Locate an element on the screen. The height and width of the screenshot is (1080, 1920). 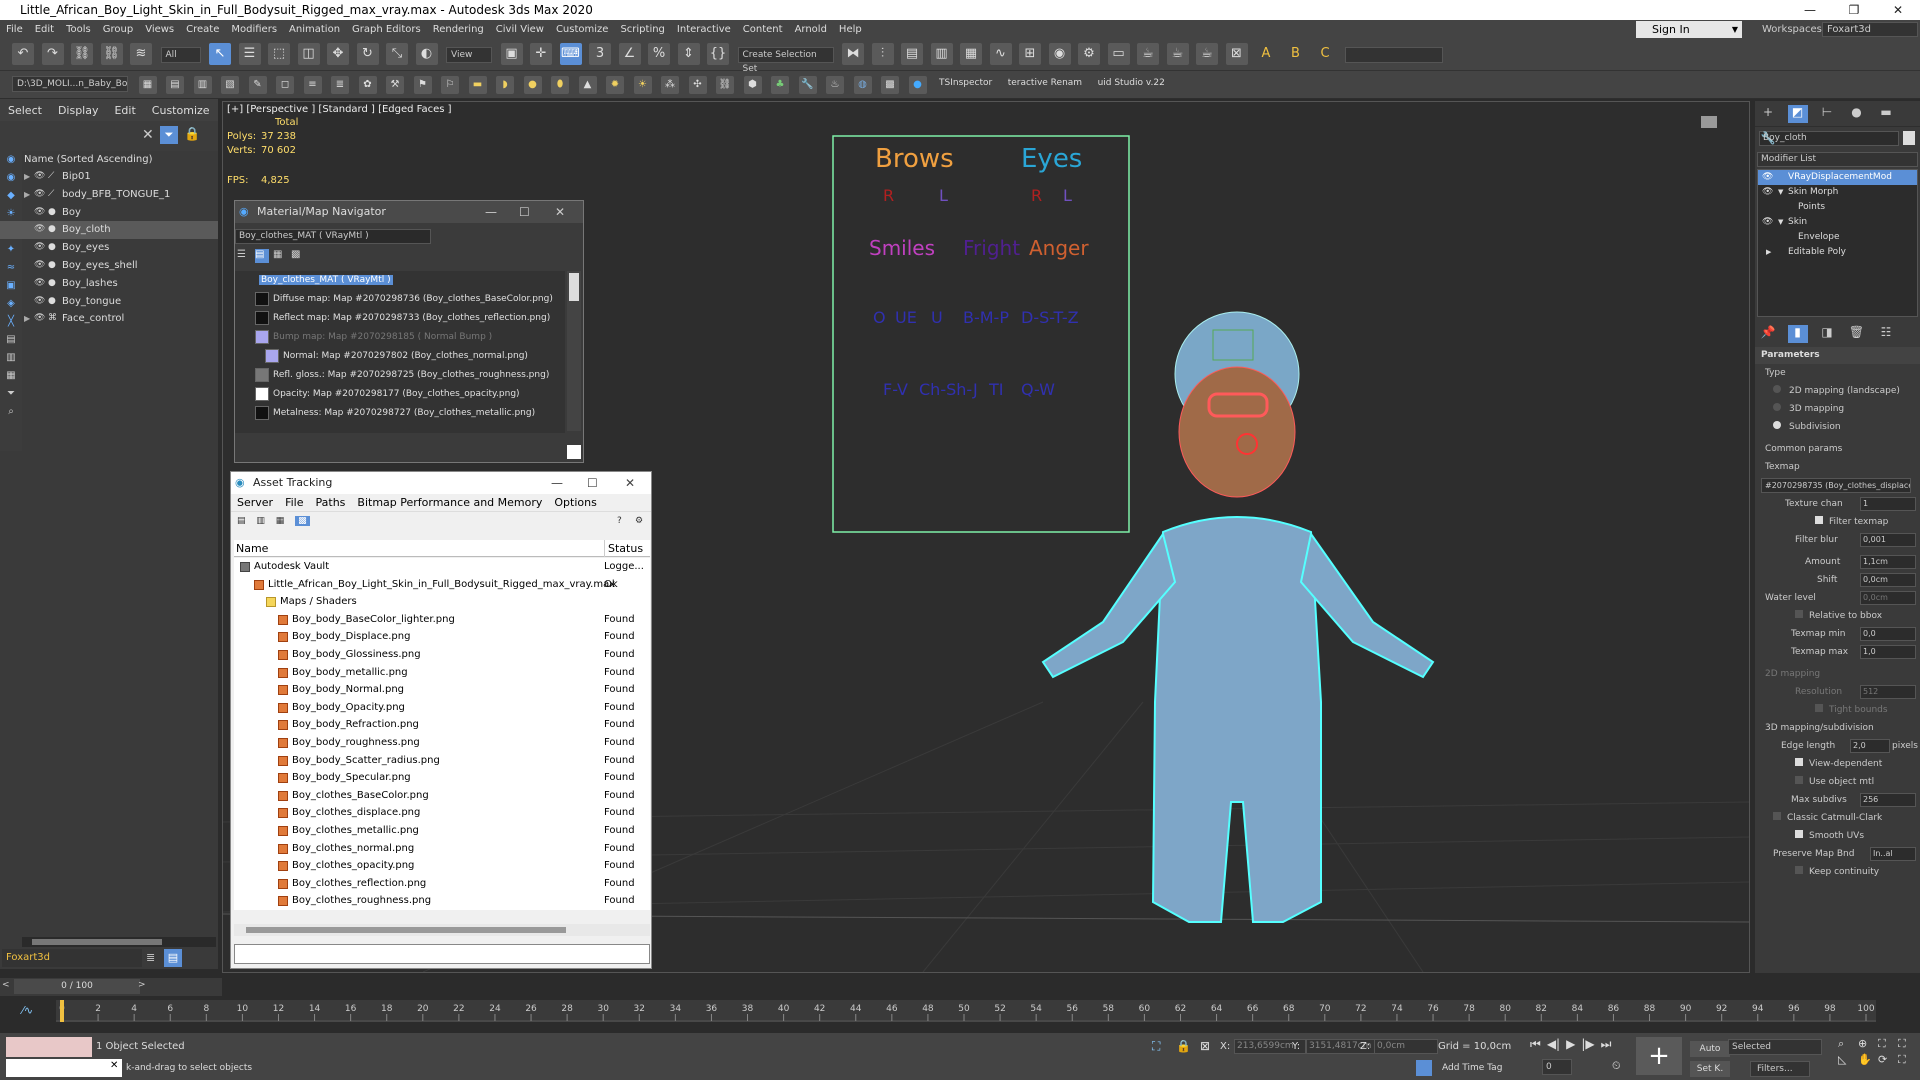
matnav-root: Boy_clothes_MAT ( VRayMtl ) is located at coordinates (400, 280).